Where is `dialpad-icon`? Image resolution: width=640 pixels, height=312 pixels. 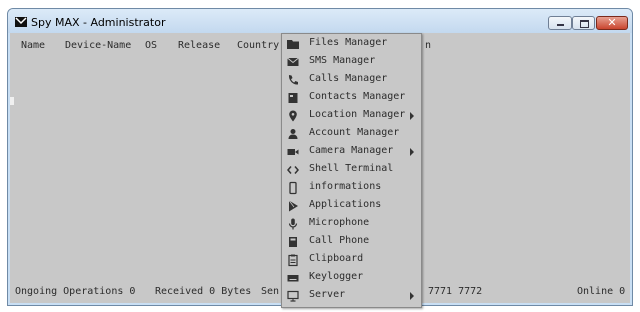 dialpad-icon is located at coordinates (293, 242).